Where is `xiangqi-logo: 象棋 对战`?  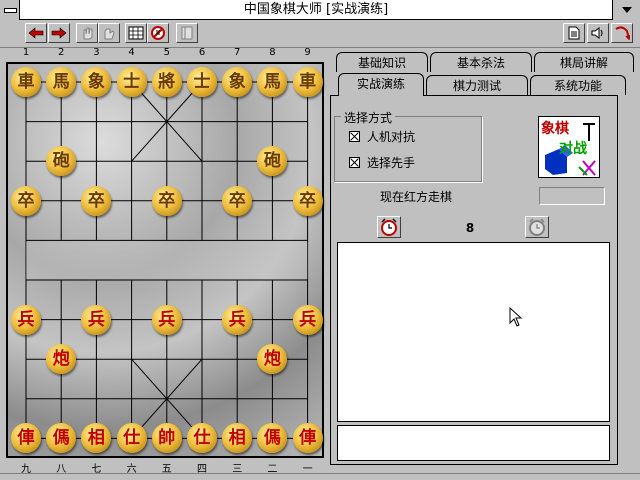
xiangqi-logo: 象棋 对战 is located at coordinates (569, 147).